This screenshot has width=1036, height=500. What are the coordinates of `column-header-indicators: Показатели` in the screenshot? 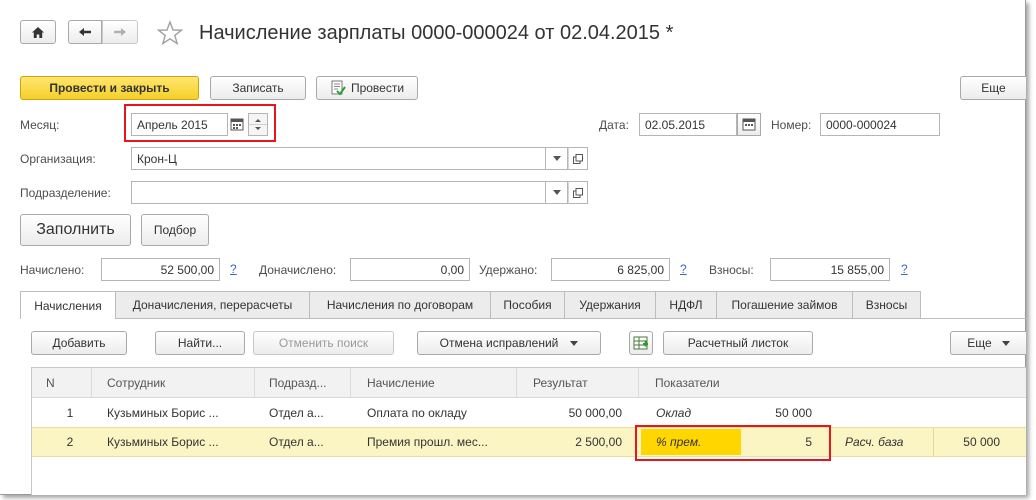 It's located at (687, 383).